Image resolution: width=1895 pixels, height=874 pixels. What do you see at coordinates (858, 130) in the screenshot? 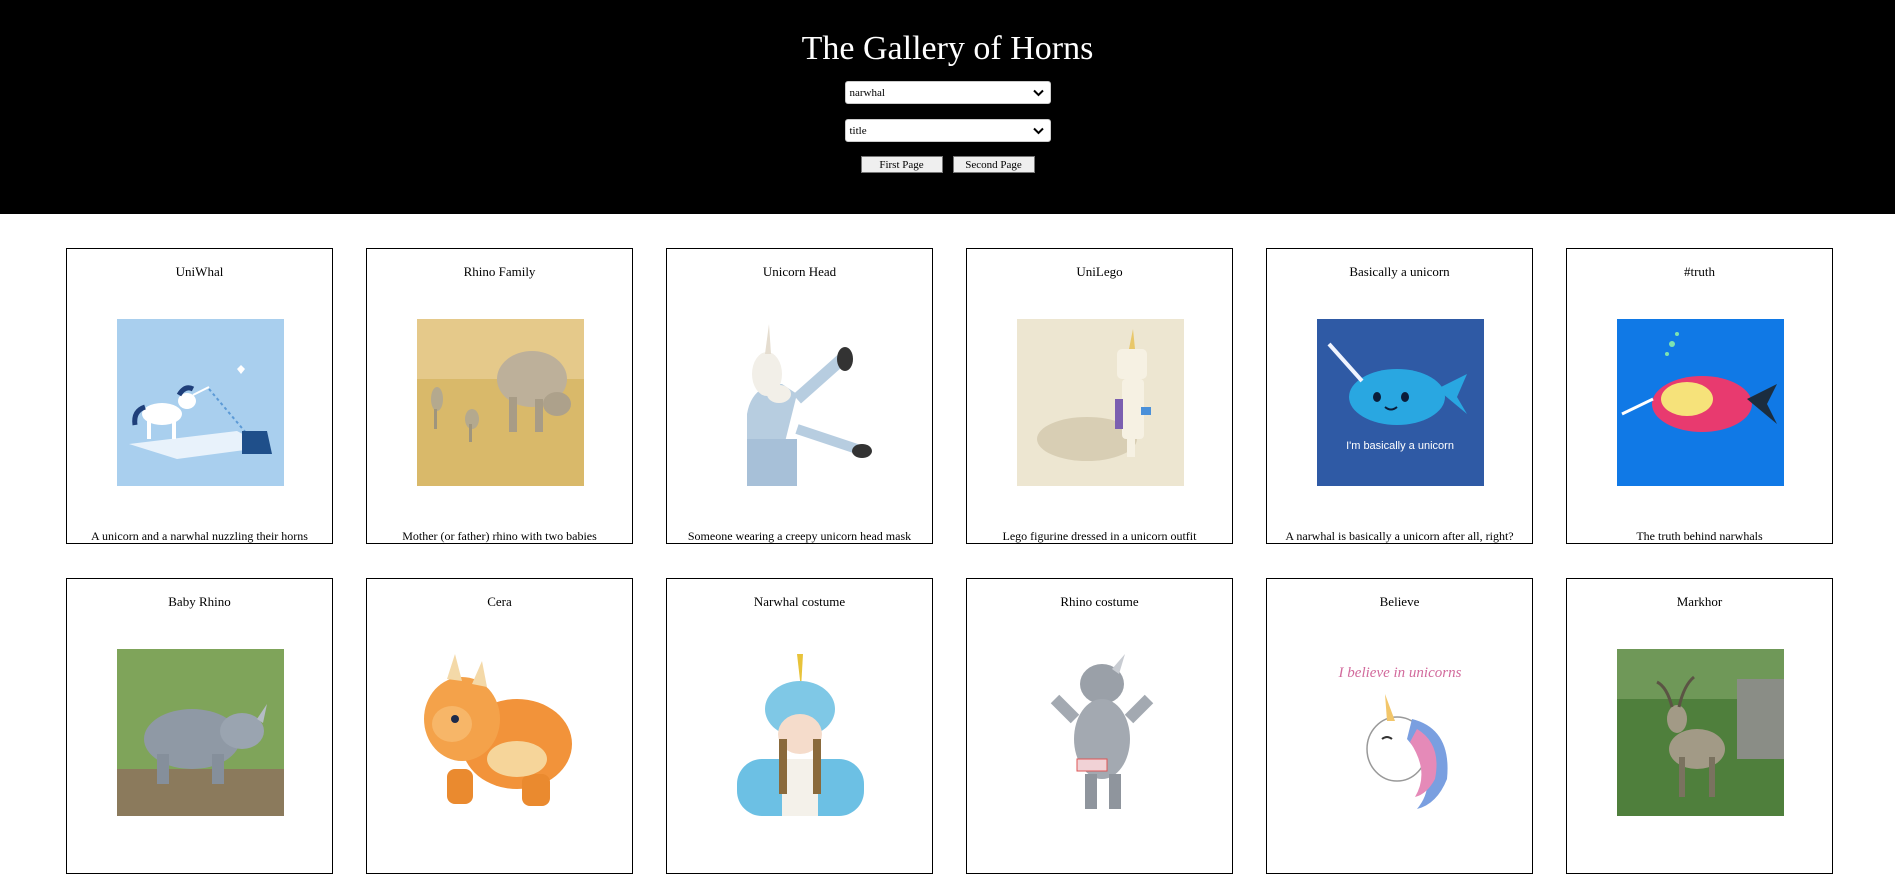
I see `sort-select-value: title` at bounding box center [858, 130].